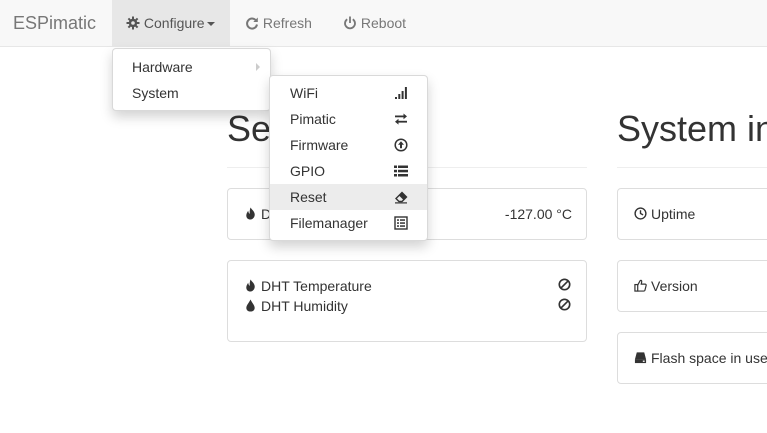 The width and height of the screenshot is (767, 433). I want to click on navbar: ESPimatic Configure Refresh Reboot, so click(383, 23).